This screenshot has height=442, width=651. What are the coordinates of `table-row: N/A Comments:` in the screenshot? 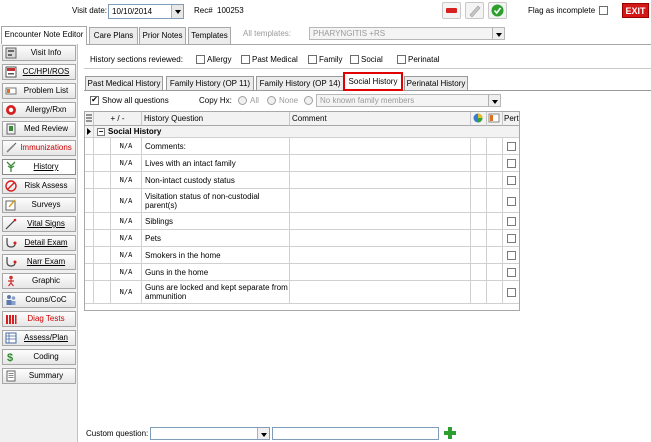 It's located at (302, 146).